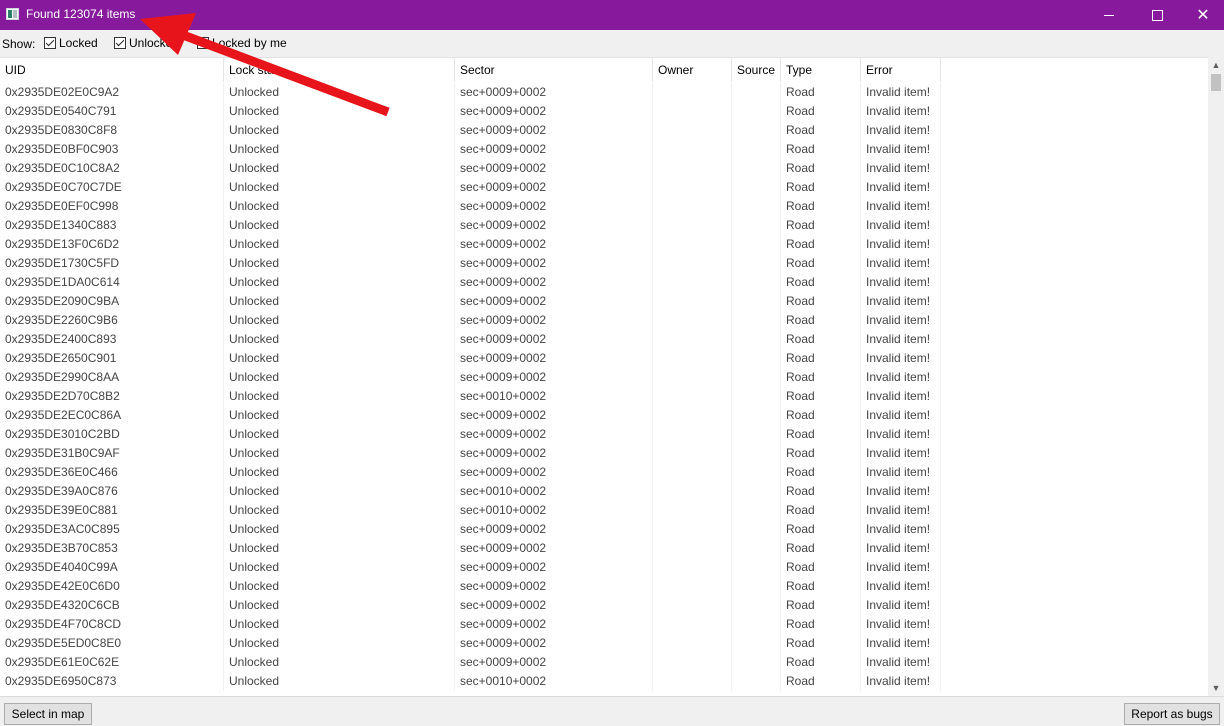 The image size is (1224, 726). I want to click on column-header-error: Error, so click(901, 70).